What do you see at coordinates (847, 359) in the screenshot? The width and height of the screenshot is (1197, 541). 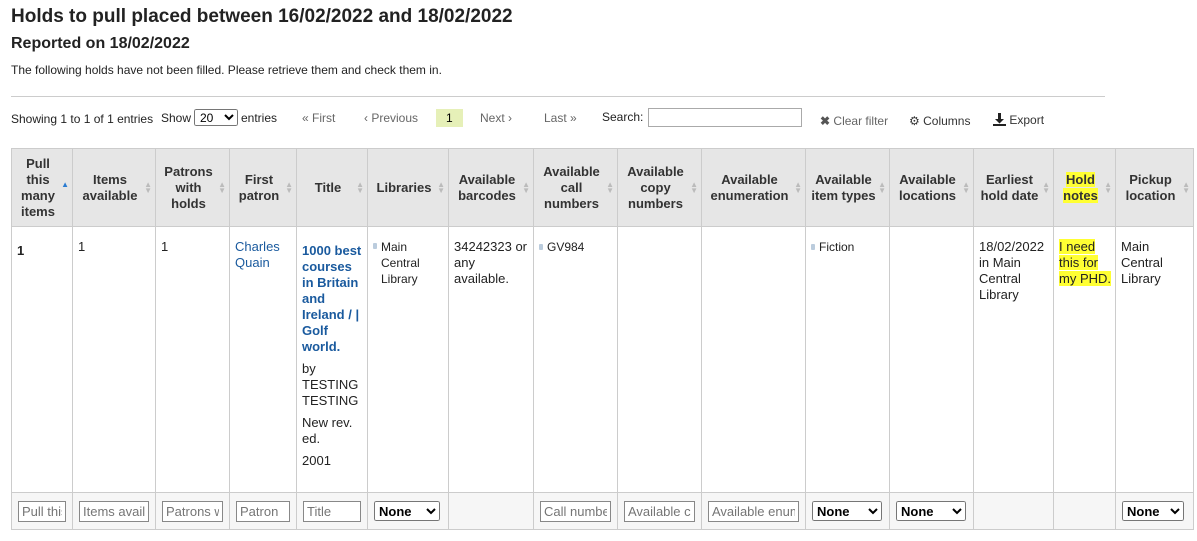 I see `cell-item-types: Fiction` at bounding box center [847, 359].